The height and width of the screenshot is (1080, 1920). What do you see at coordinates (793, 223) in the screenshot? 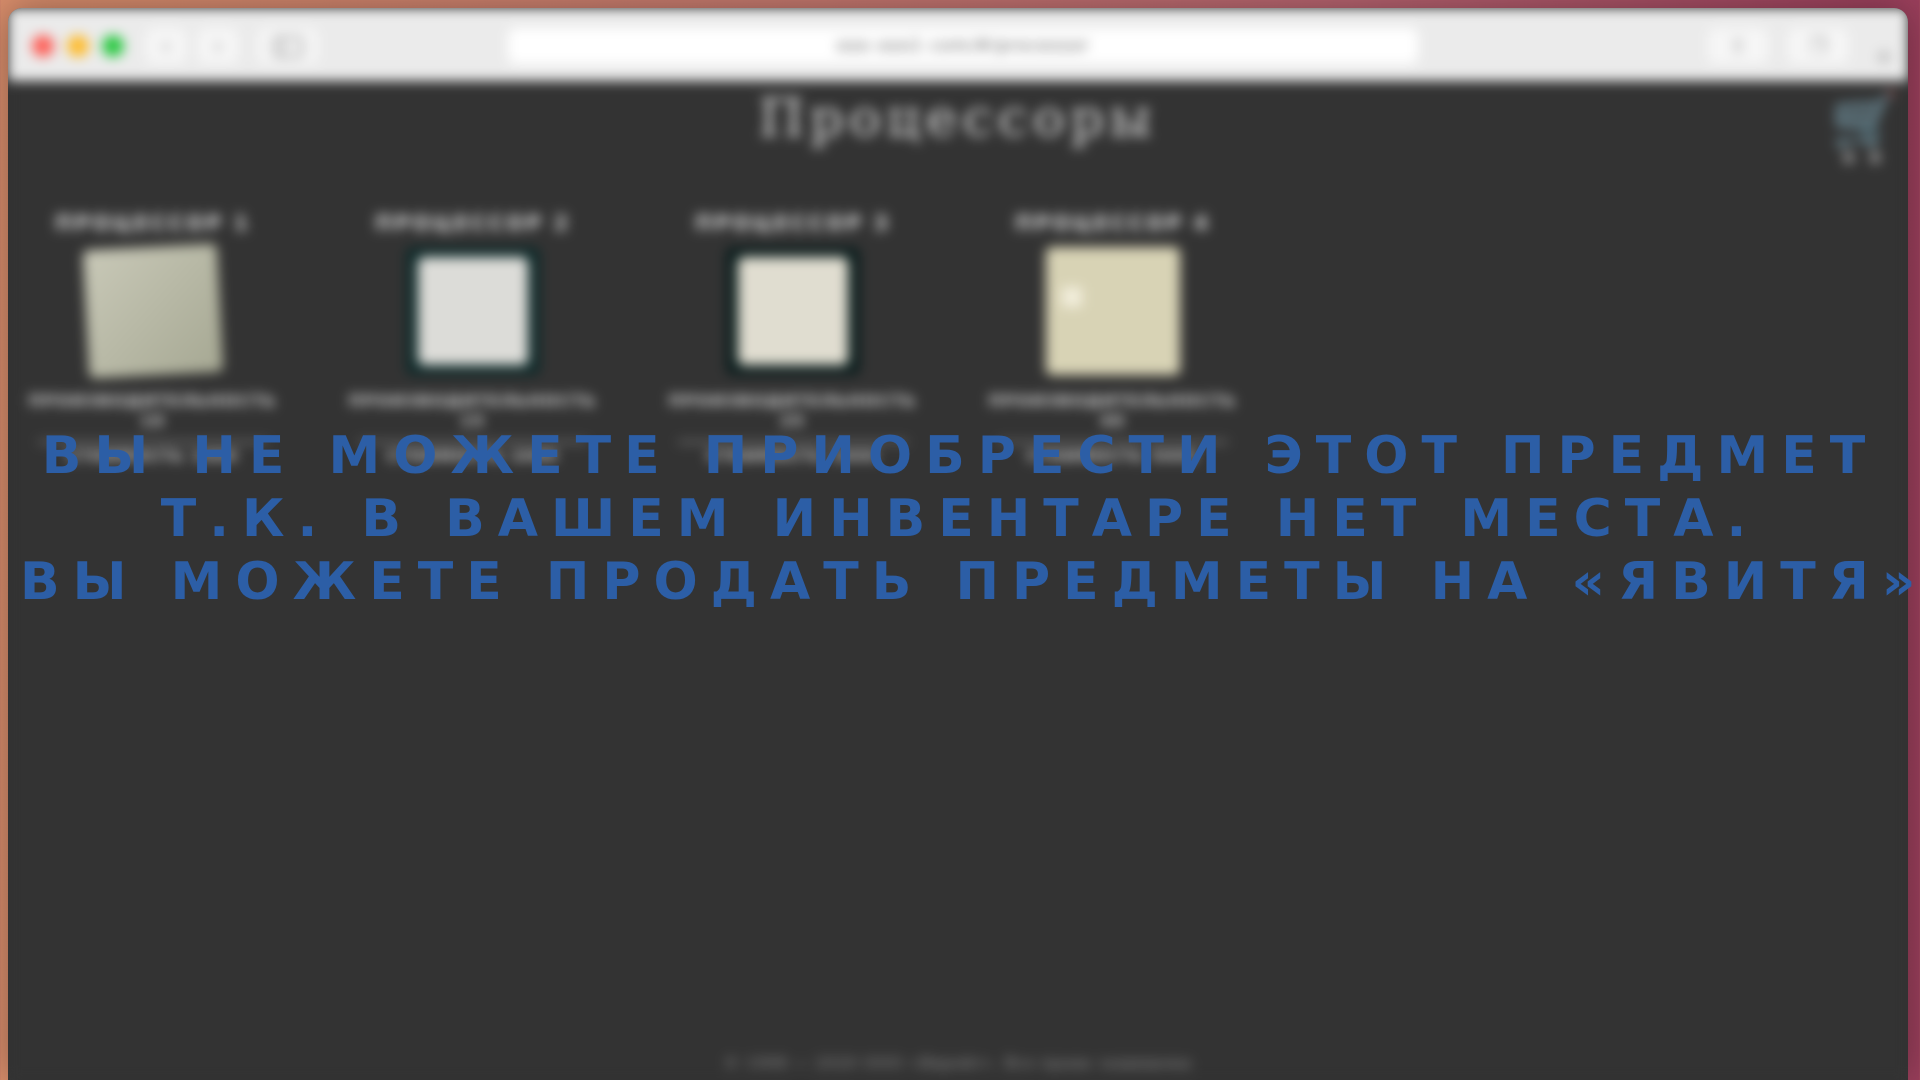
I see `product-name: Процессор 3` at bounding box center [793, 223].